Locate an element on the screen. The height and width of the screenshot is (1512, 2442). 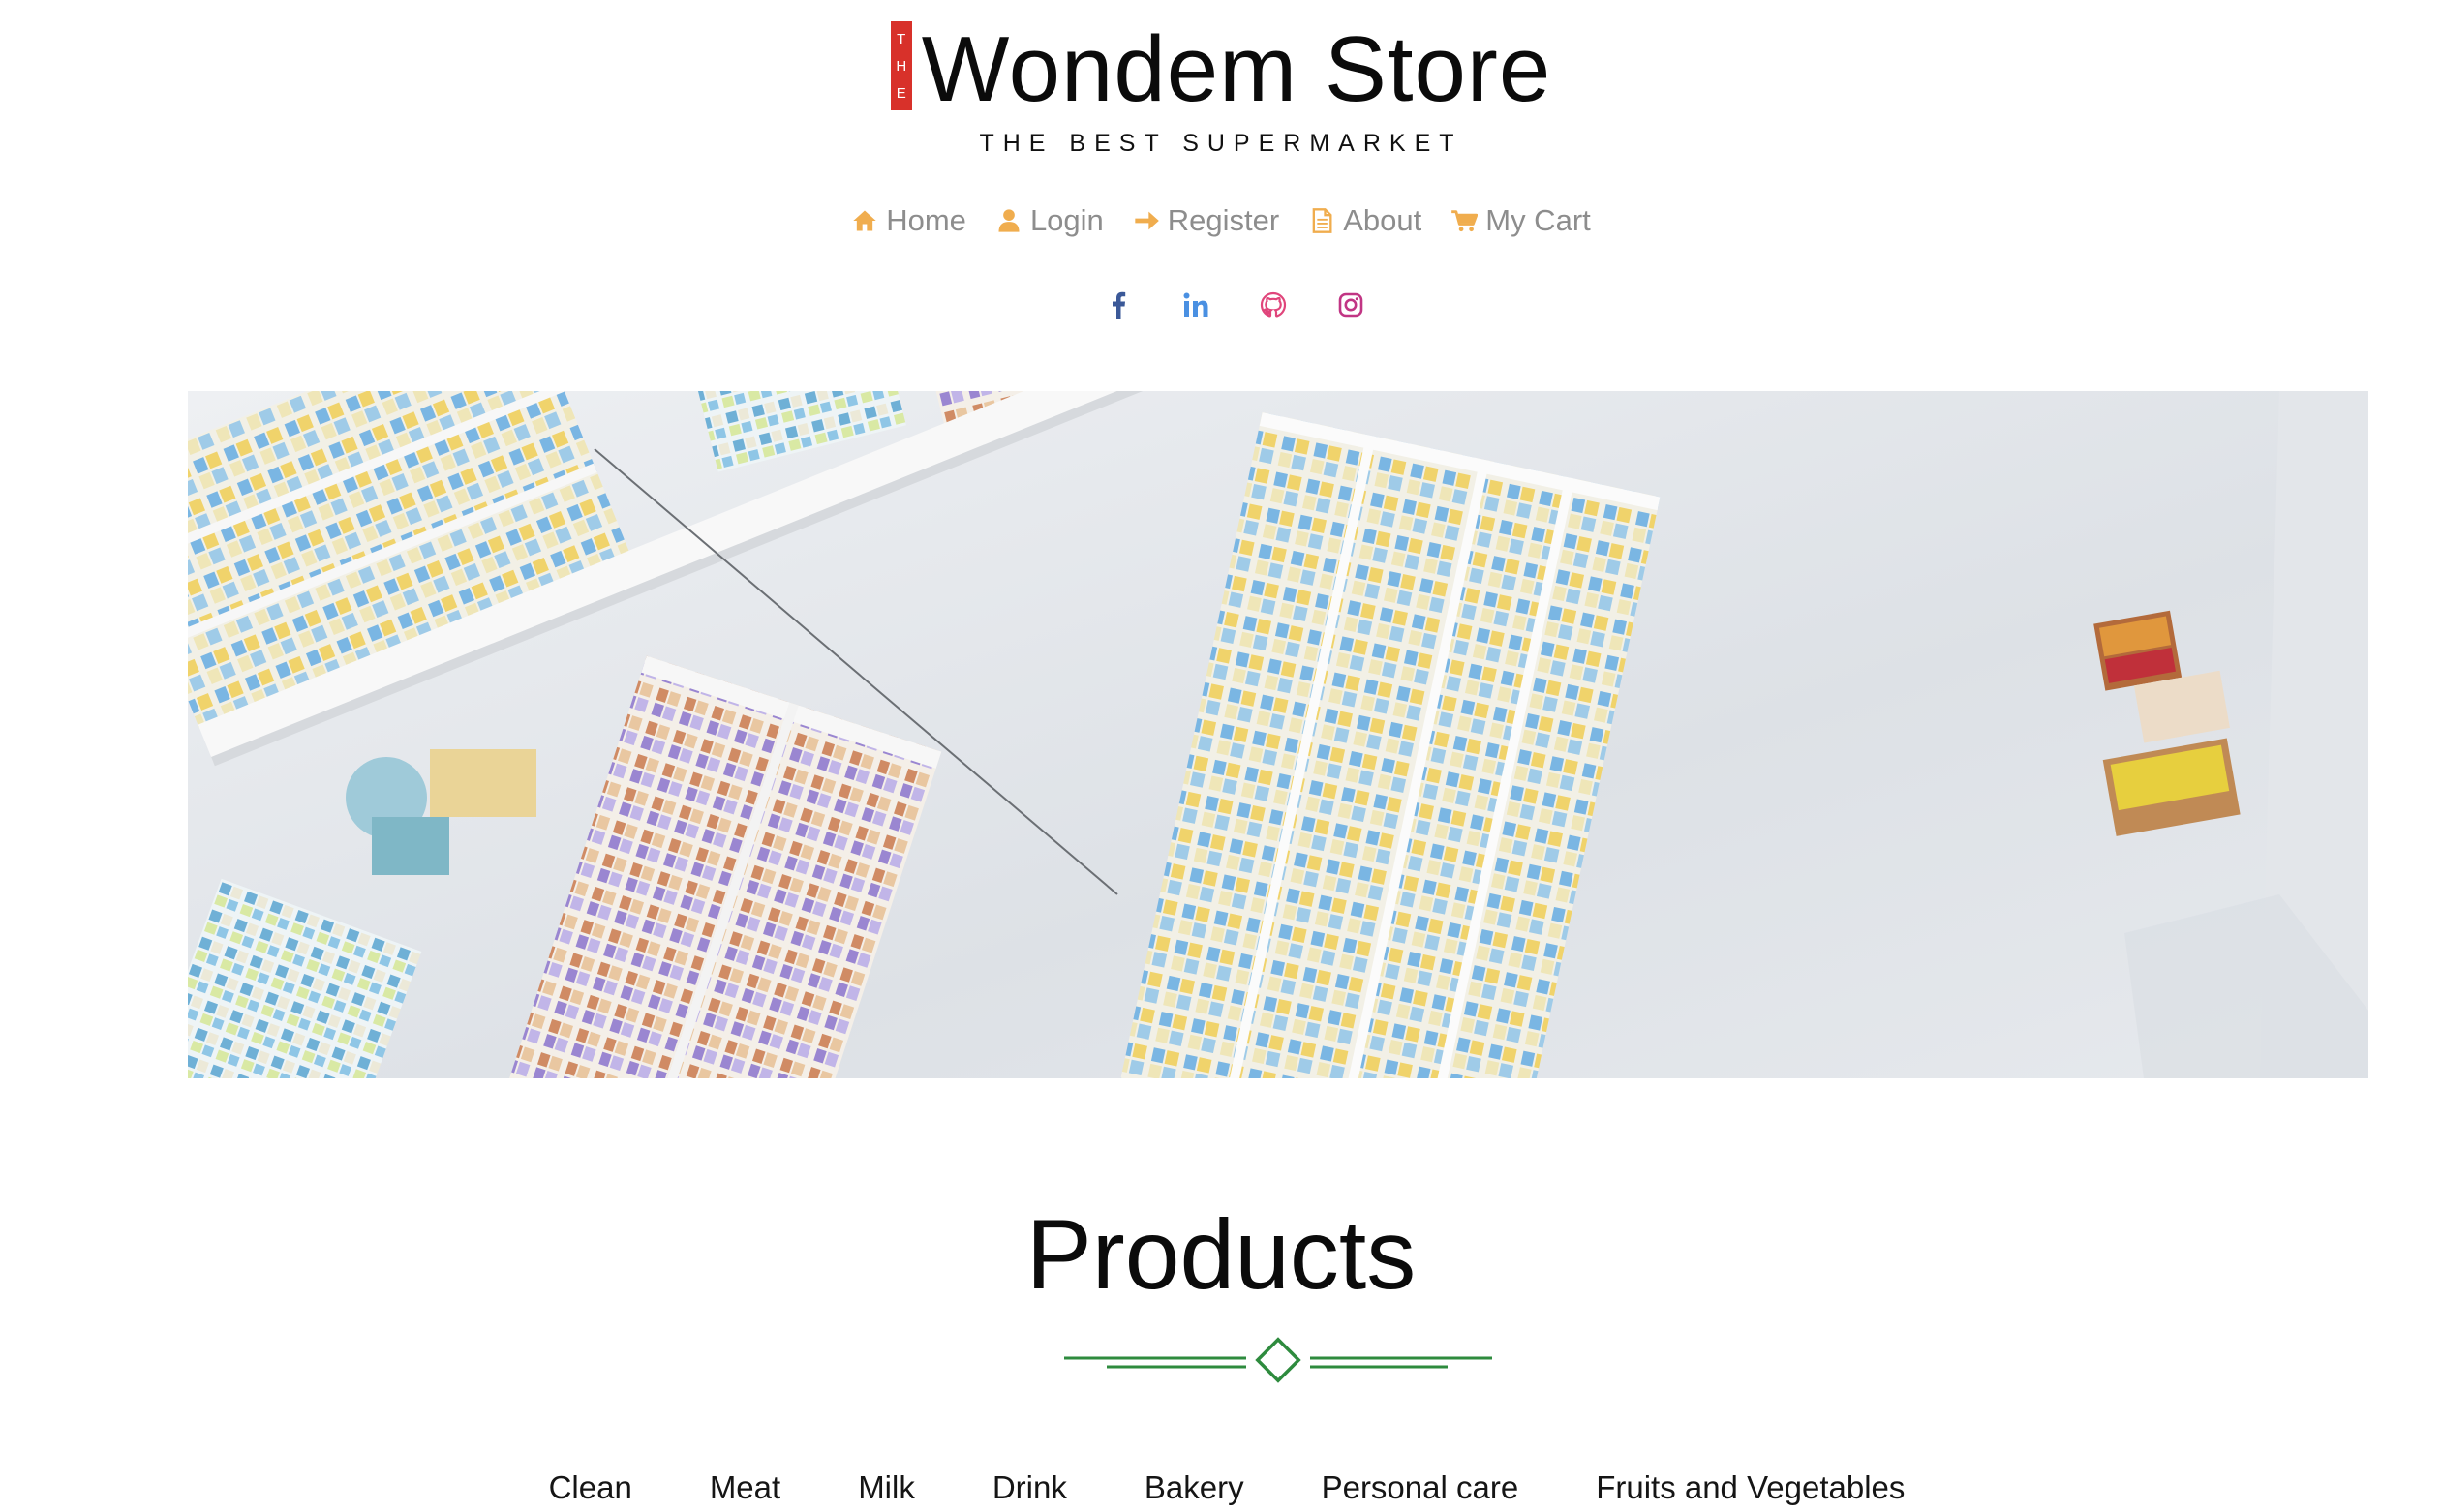
nav-home: Home is located at coordinates (909, 220).